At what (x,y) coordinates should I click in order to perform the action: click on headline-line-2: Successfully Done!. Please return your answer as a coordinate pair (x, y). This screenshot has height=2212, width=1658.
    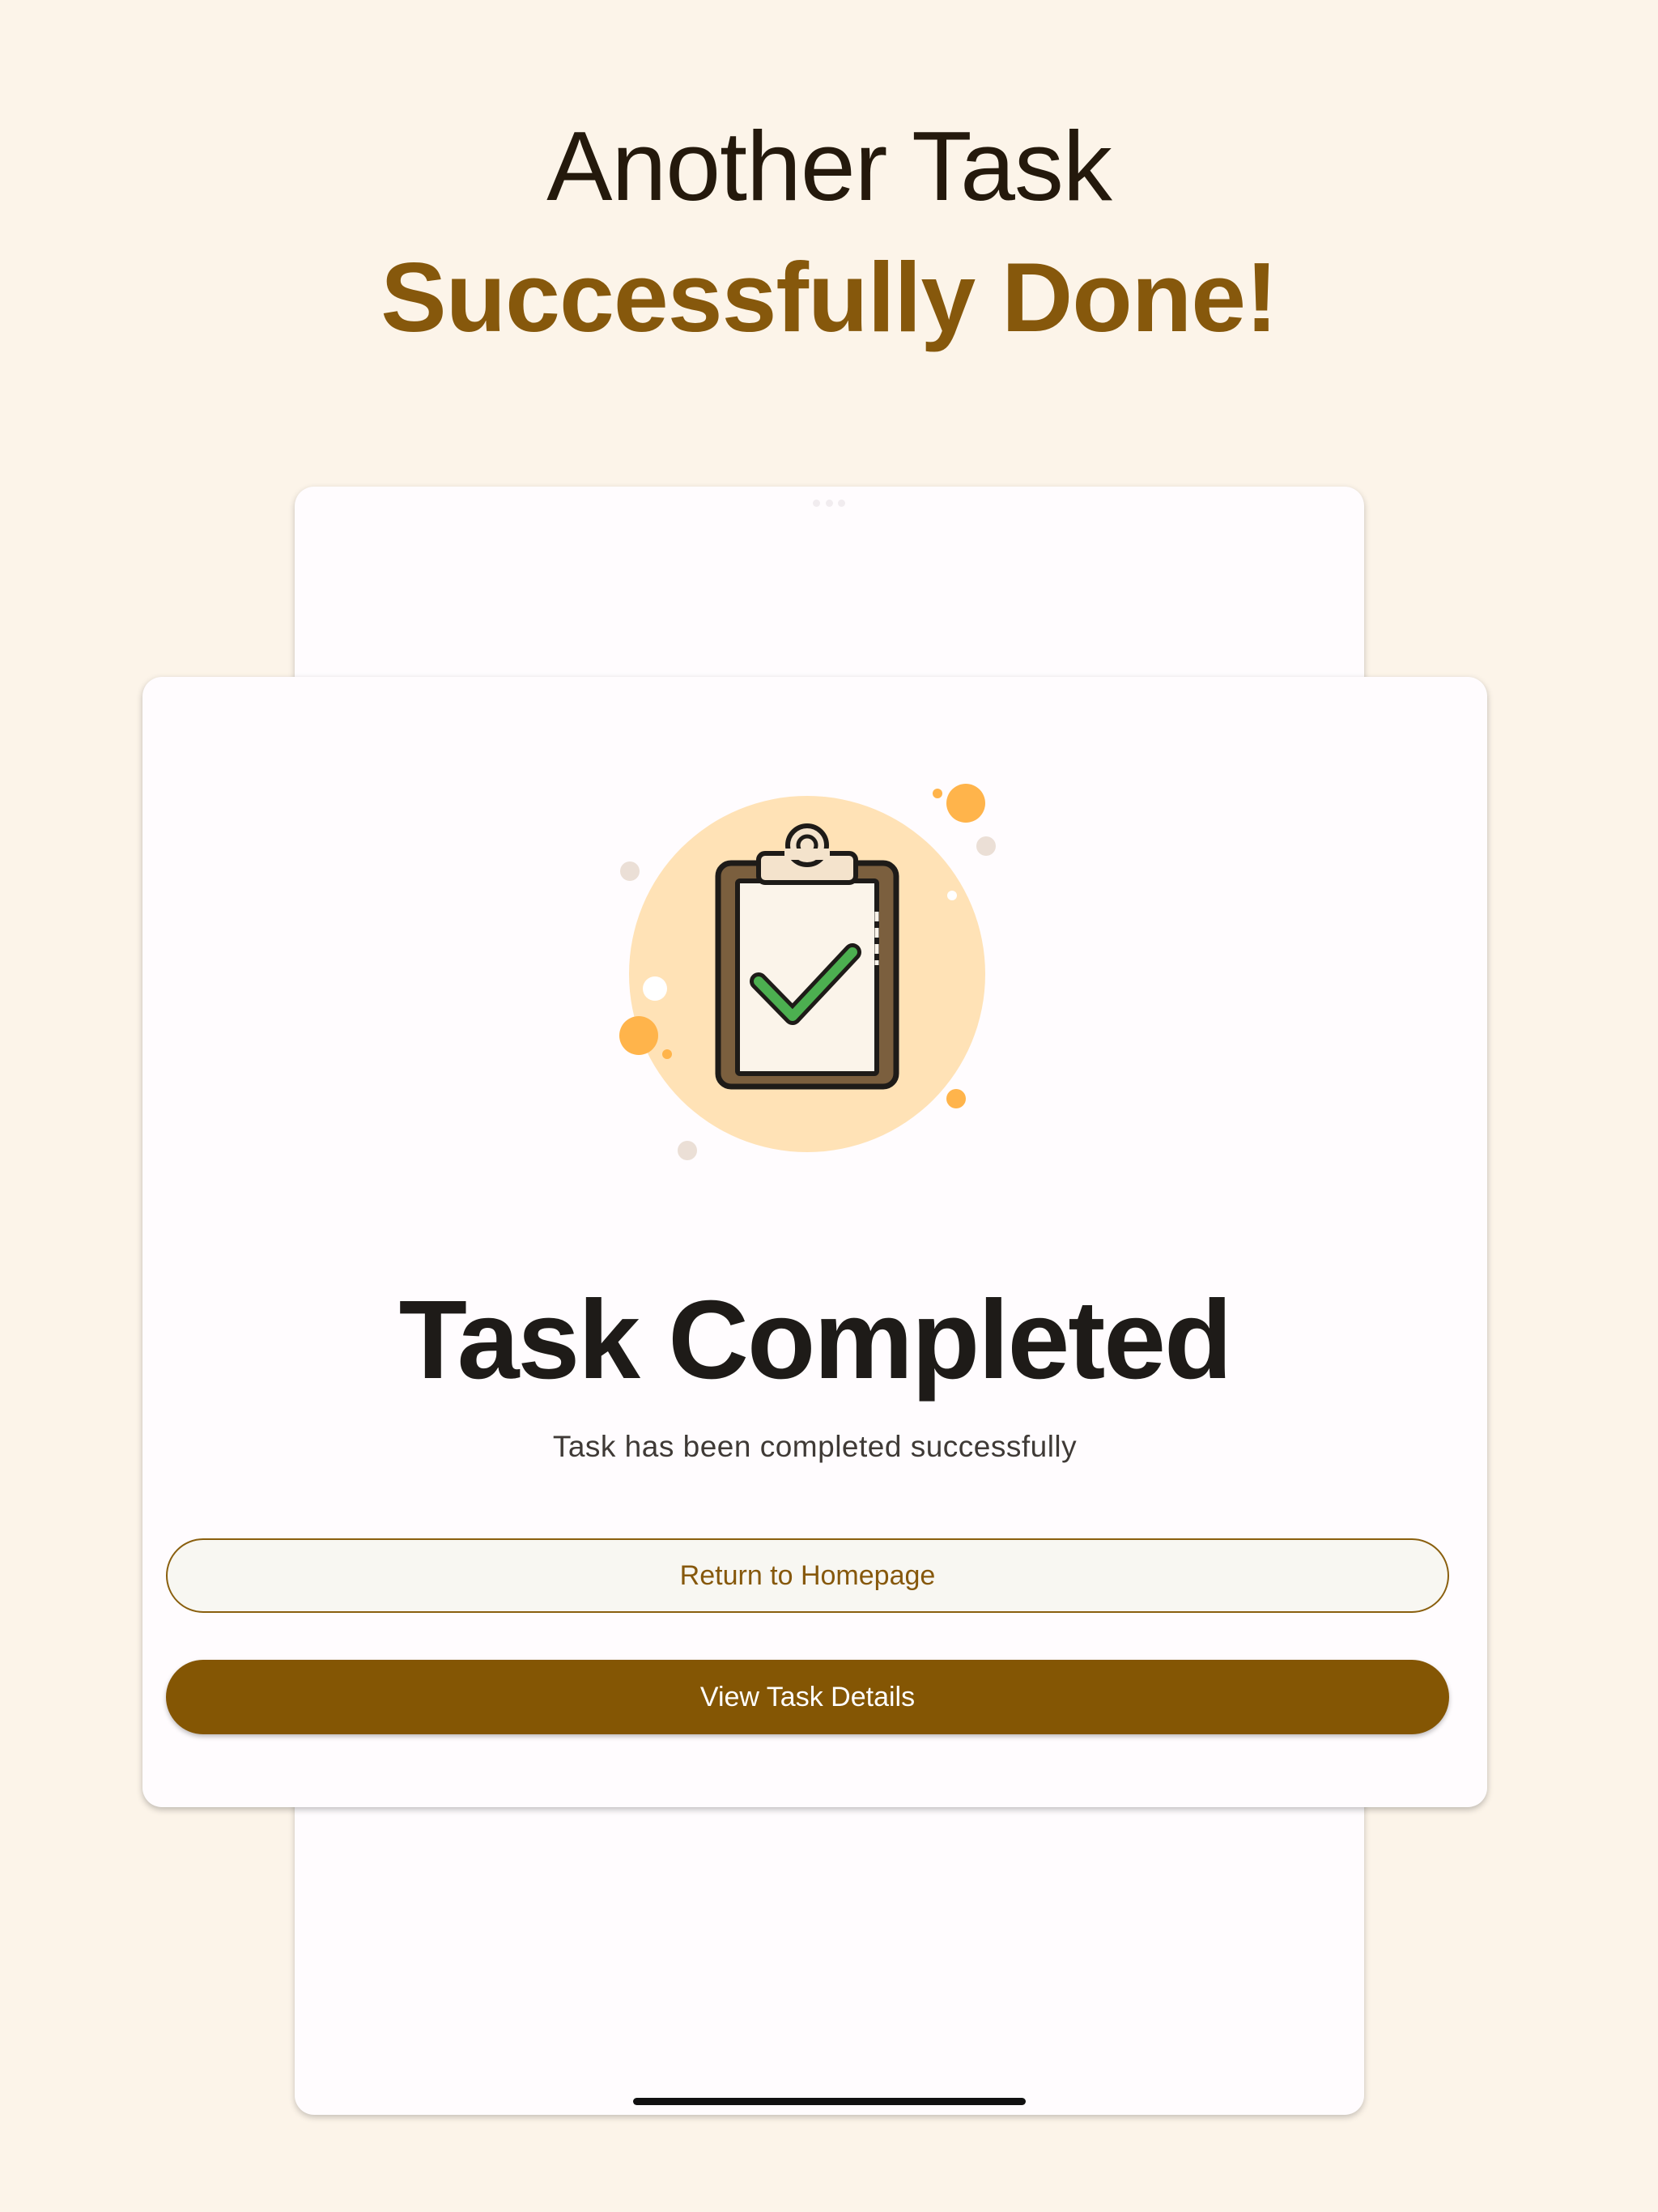
    Looking at the image, I should click on (829, 297).